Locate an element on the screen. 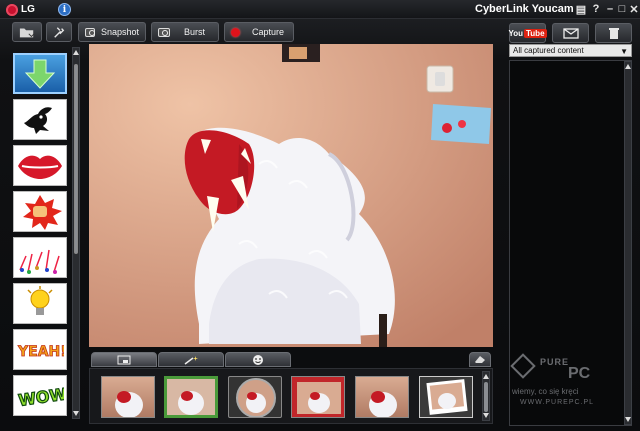 Image resolution: width=640 pixels, height=431 pixels. burst-button: Burst is located at coordinates (185, 32).